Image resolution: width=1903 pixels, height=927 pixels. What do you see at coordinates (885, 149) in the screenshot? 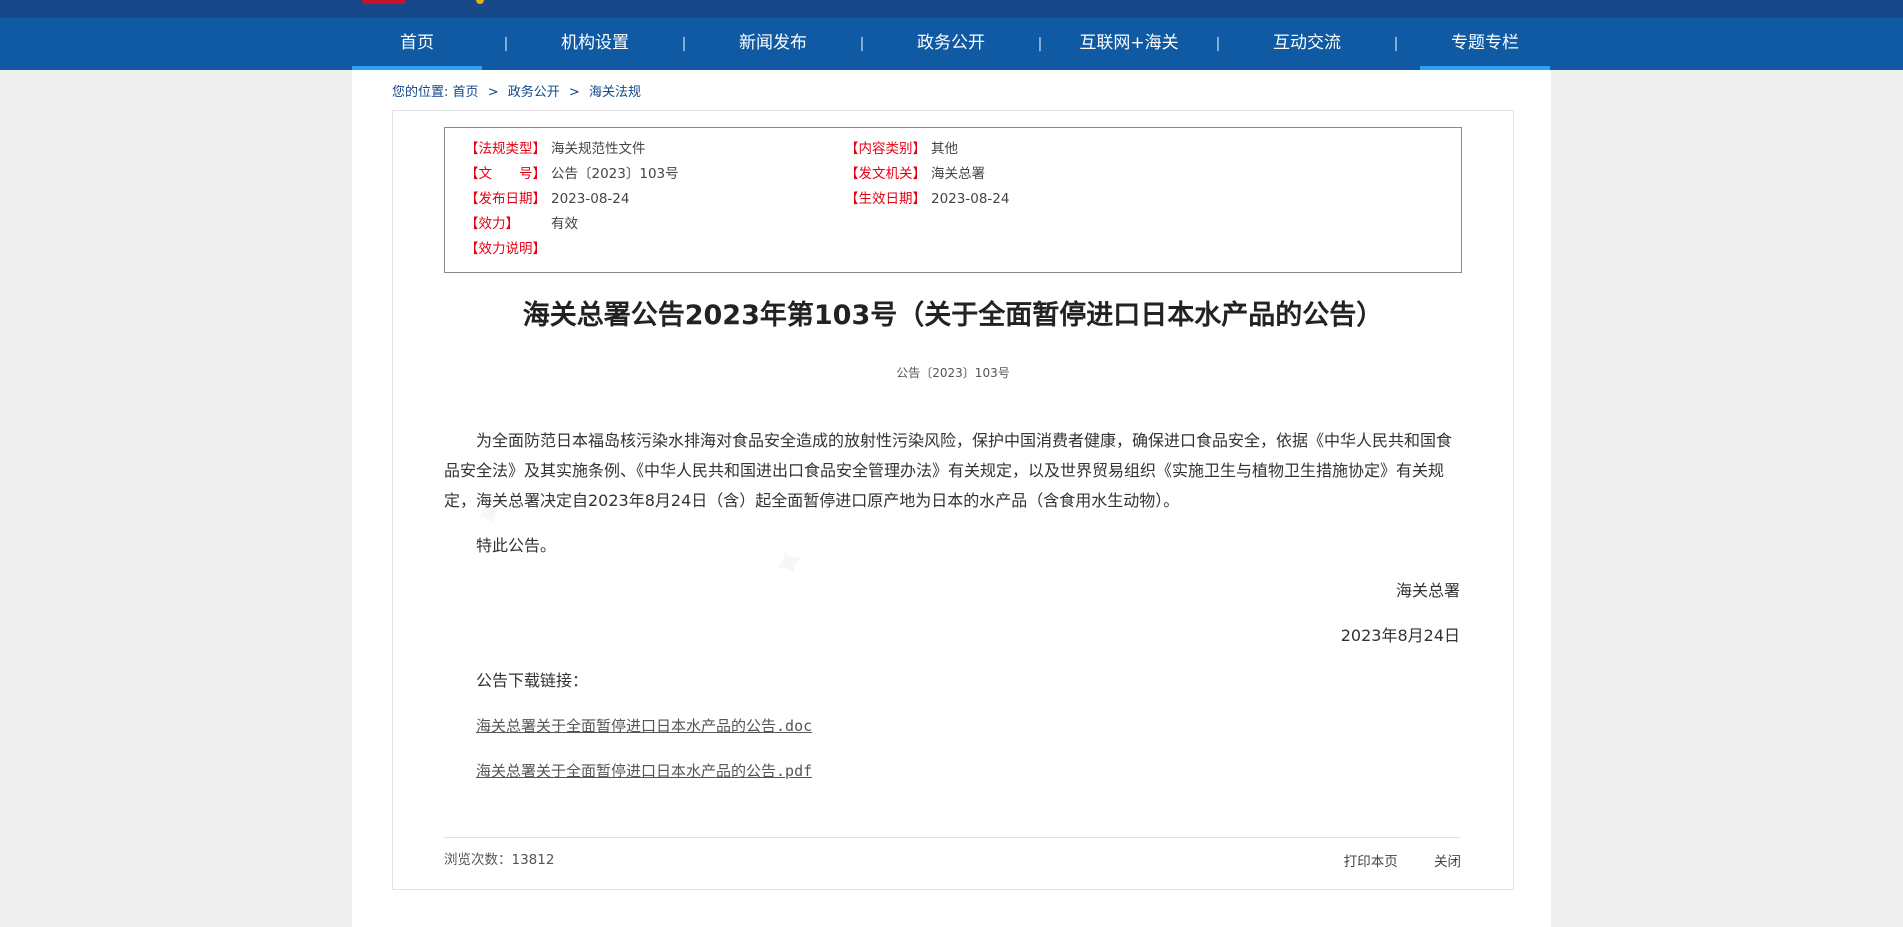
I see `meta-label-category: 【内容类别】` at bounding box center [885, 149].